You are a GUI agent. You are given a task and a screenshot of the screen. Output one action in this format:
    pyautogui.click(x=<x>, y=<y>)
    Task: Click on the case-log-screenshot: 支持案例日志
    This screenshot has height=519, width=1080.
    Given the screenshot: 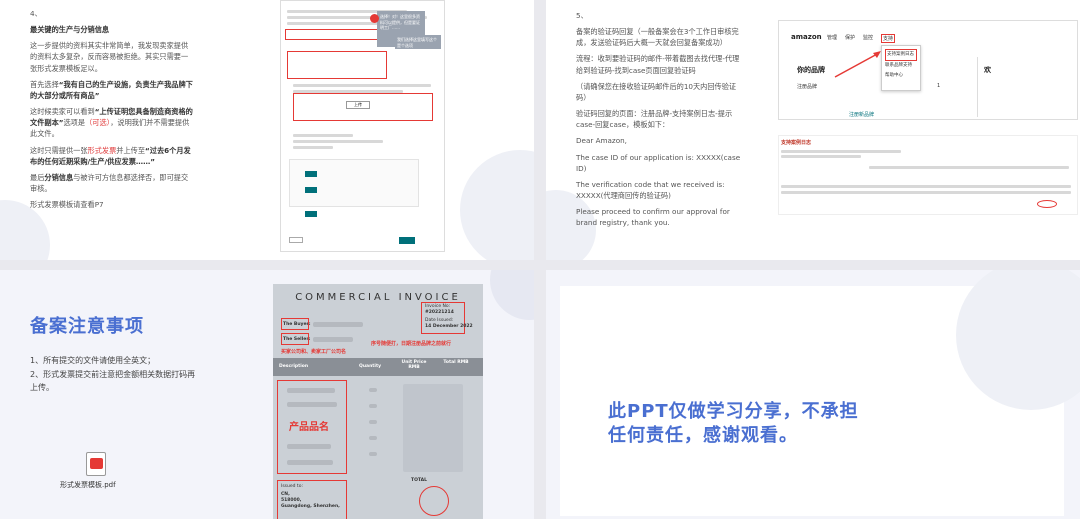 What is the action you would take?
    pyautogui.click(x=928, y=175)
    